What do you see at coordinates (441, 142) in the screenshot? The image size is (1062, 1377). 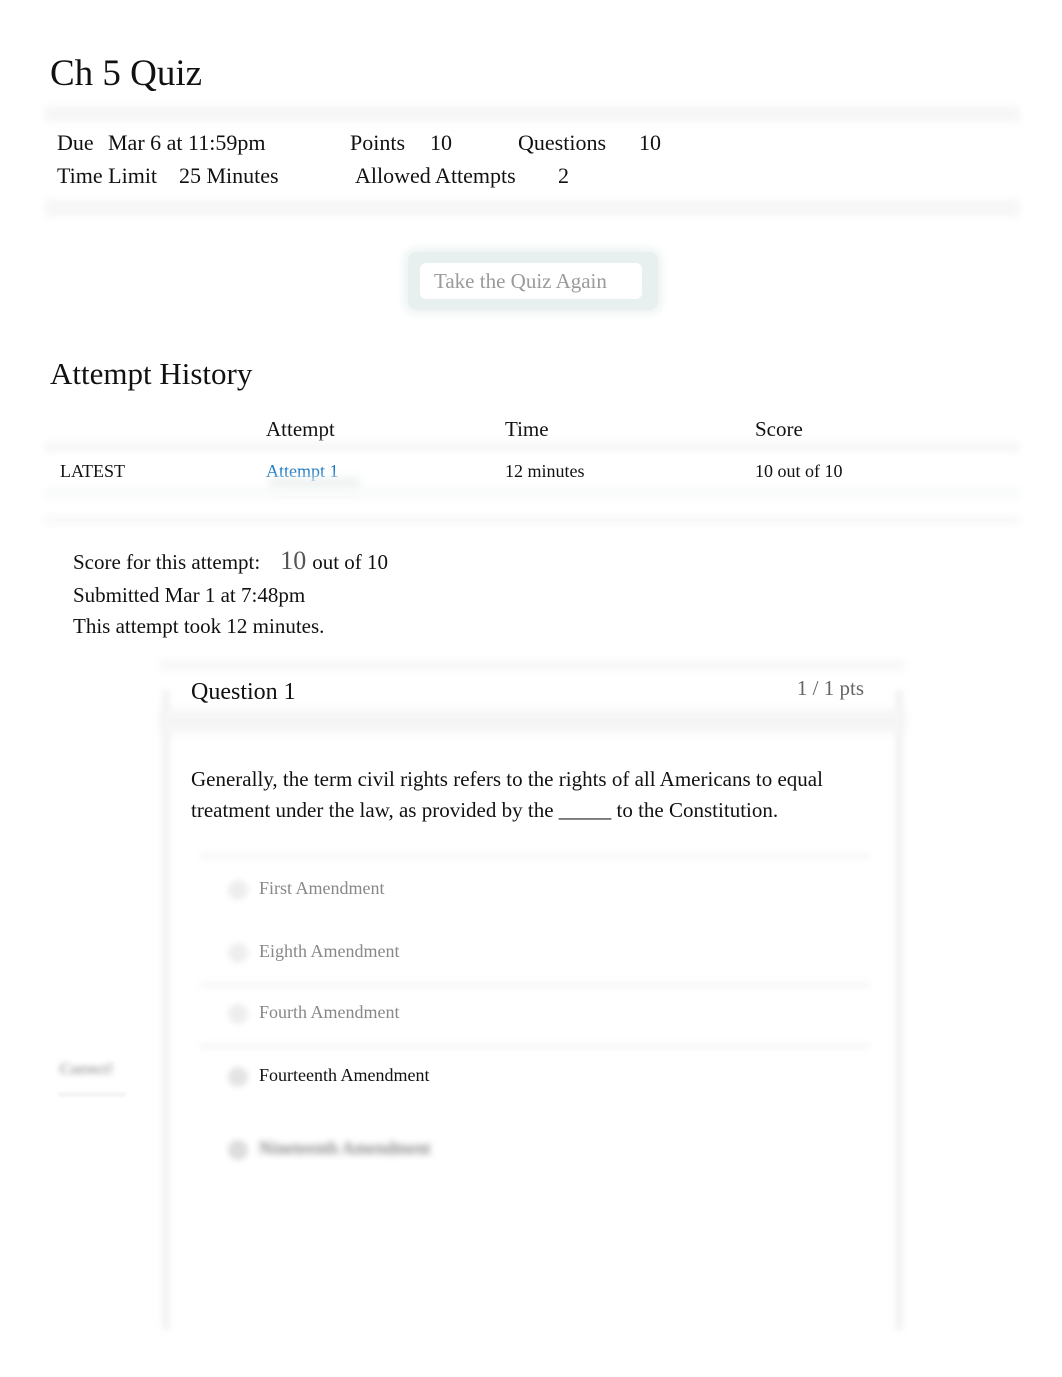 I see `points-value: 10` at bounding box center [441, 142].